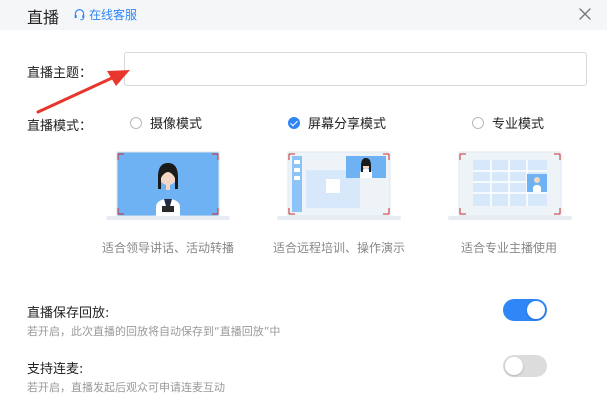  I want to click on screen-share-mode-illustration, so click(339, 186).